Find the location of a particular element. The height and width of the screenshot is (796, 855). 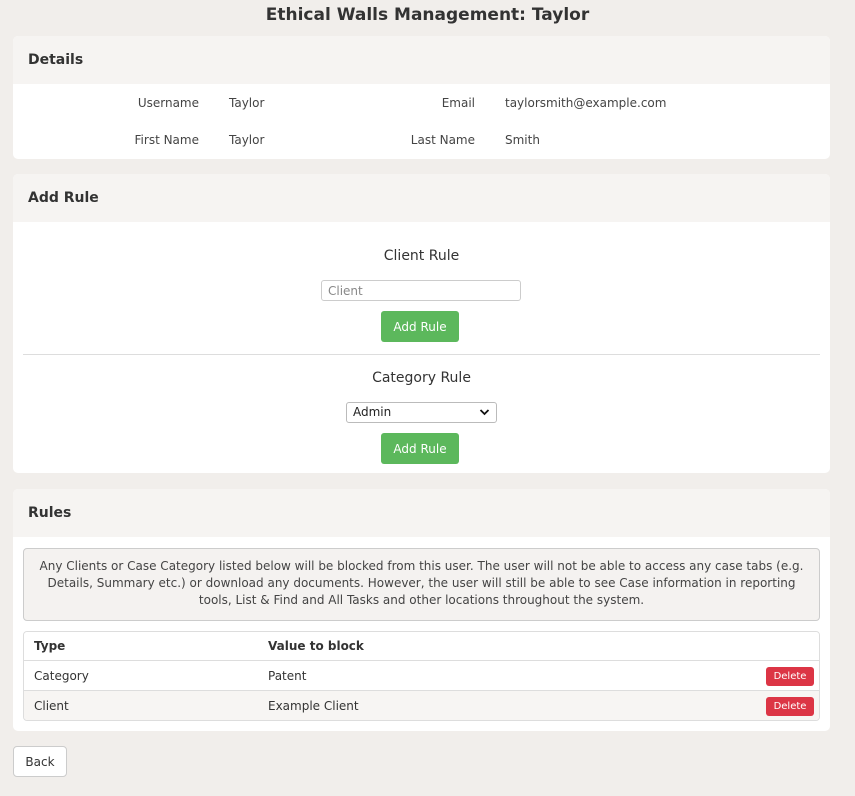

details-heading: Details is located at coordinates (421, 60).